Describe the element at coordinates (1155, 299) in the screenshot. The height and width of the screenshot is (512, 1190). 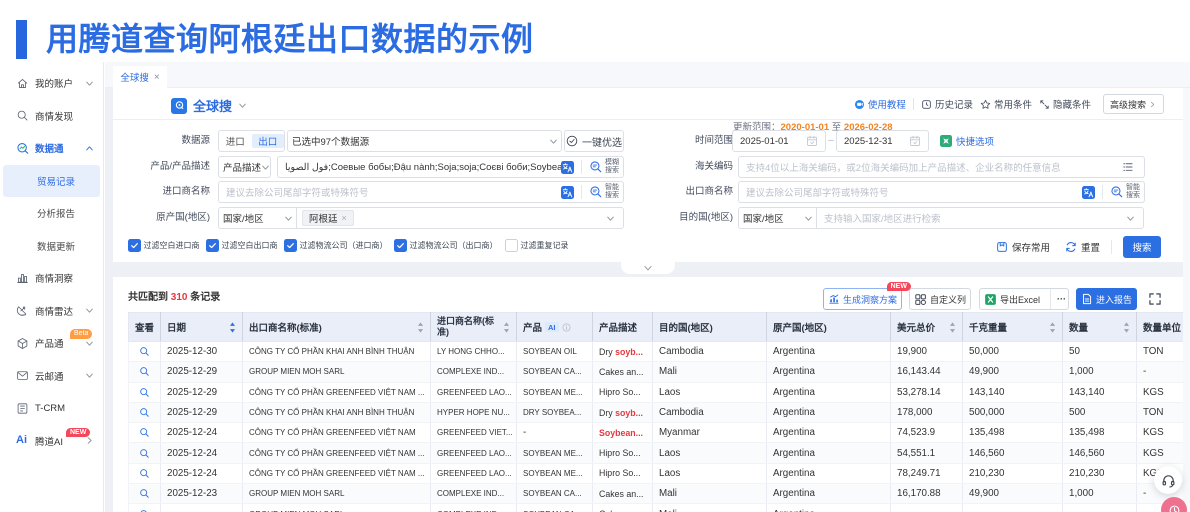
I see `fullscreen-icon` at that location.